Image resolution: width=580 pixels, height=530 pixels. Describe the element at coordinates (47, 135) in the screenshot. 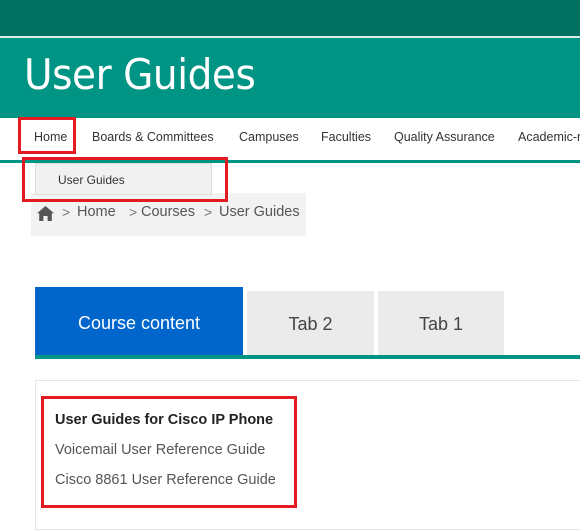

I see `highlight-home` at that location.